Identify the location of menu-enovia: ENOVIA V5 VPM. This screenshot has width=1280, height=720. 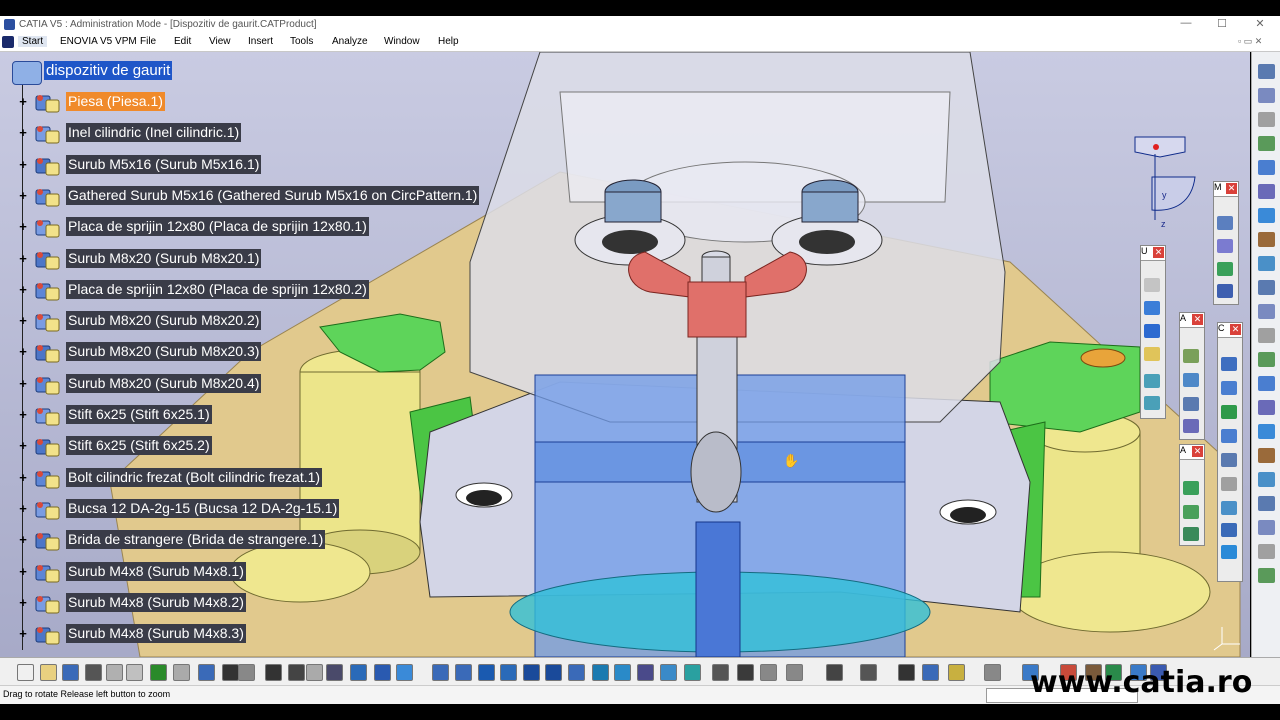
(98, 41).